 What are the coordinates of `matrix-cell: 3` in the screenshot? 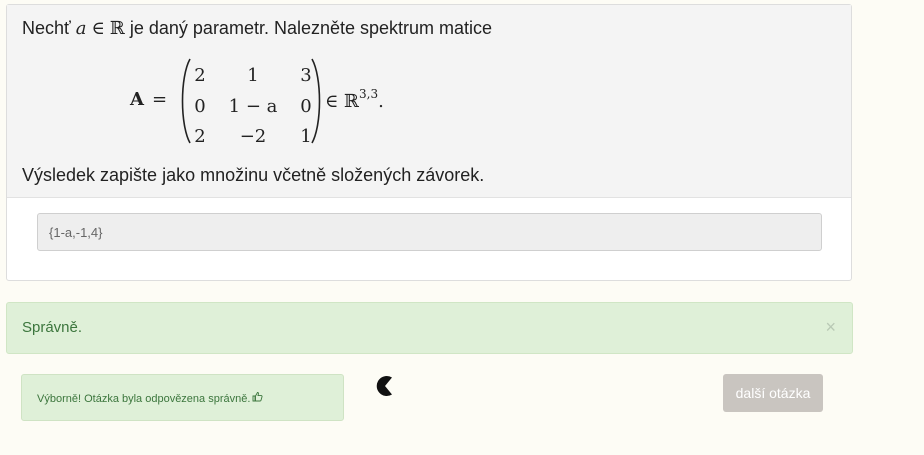 It's located at (306, 75).